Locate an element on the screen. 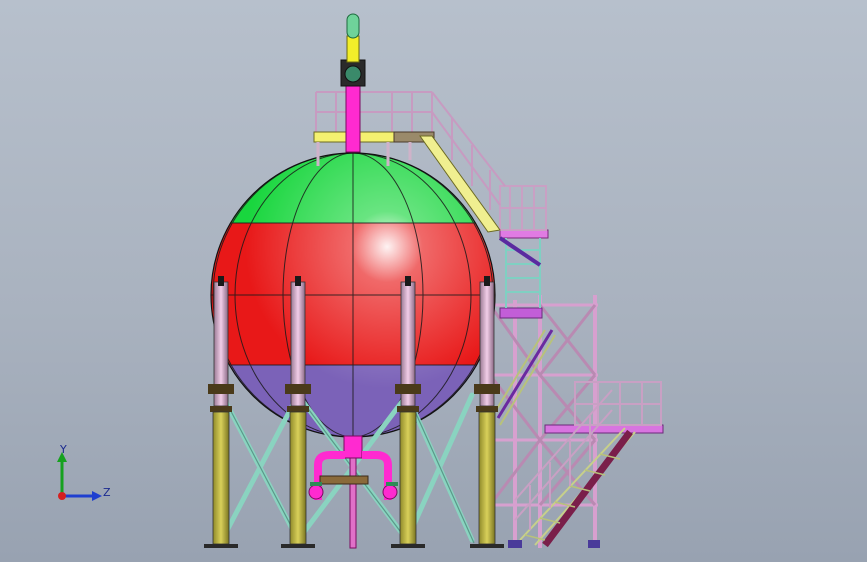 The image size is (867, 562). coordinate-triad: Y Z is located at coordinates (83, 475).